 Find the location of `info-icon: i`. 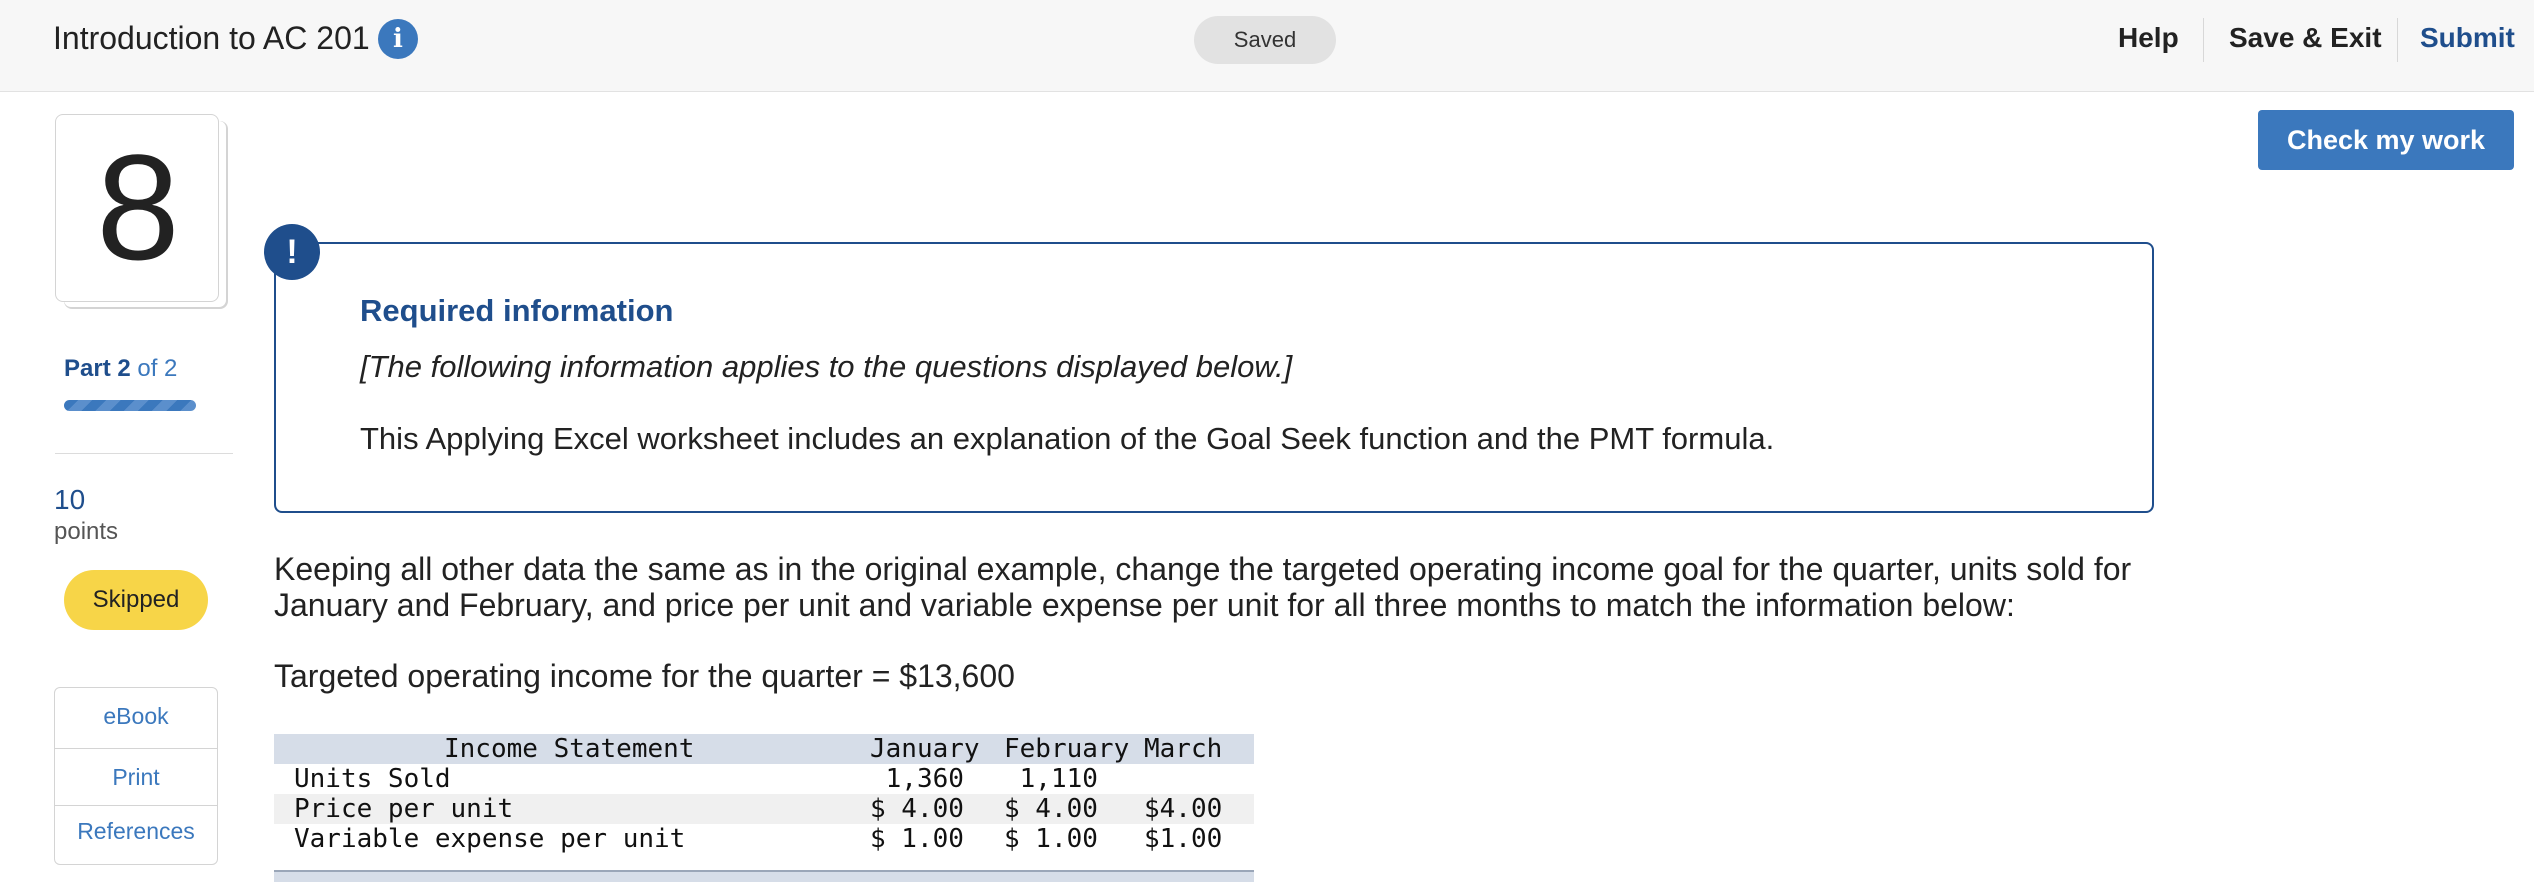

info-icon: i is located at coordinates (398, 39).